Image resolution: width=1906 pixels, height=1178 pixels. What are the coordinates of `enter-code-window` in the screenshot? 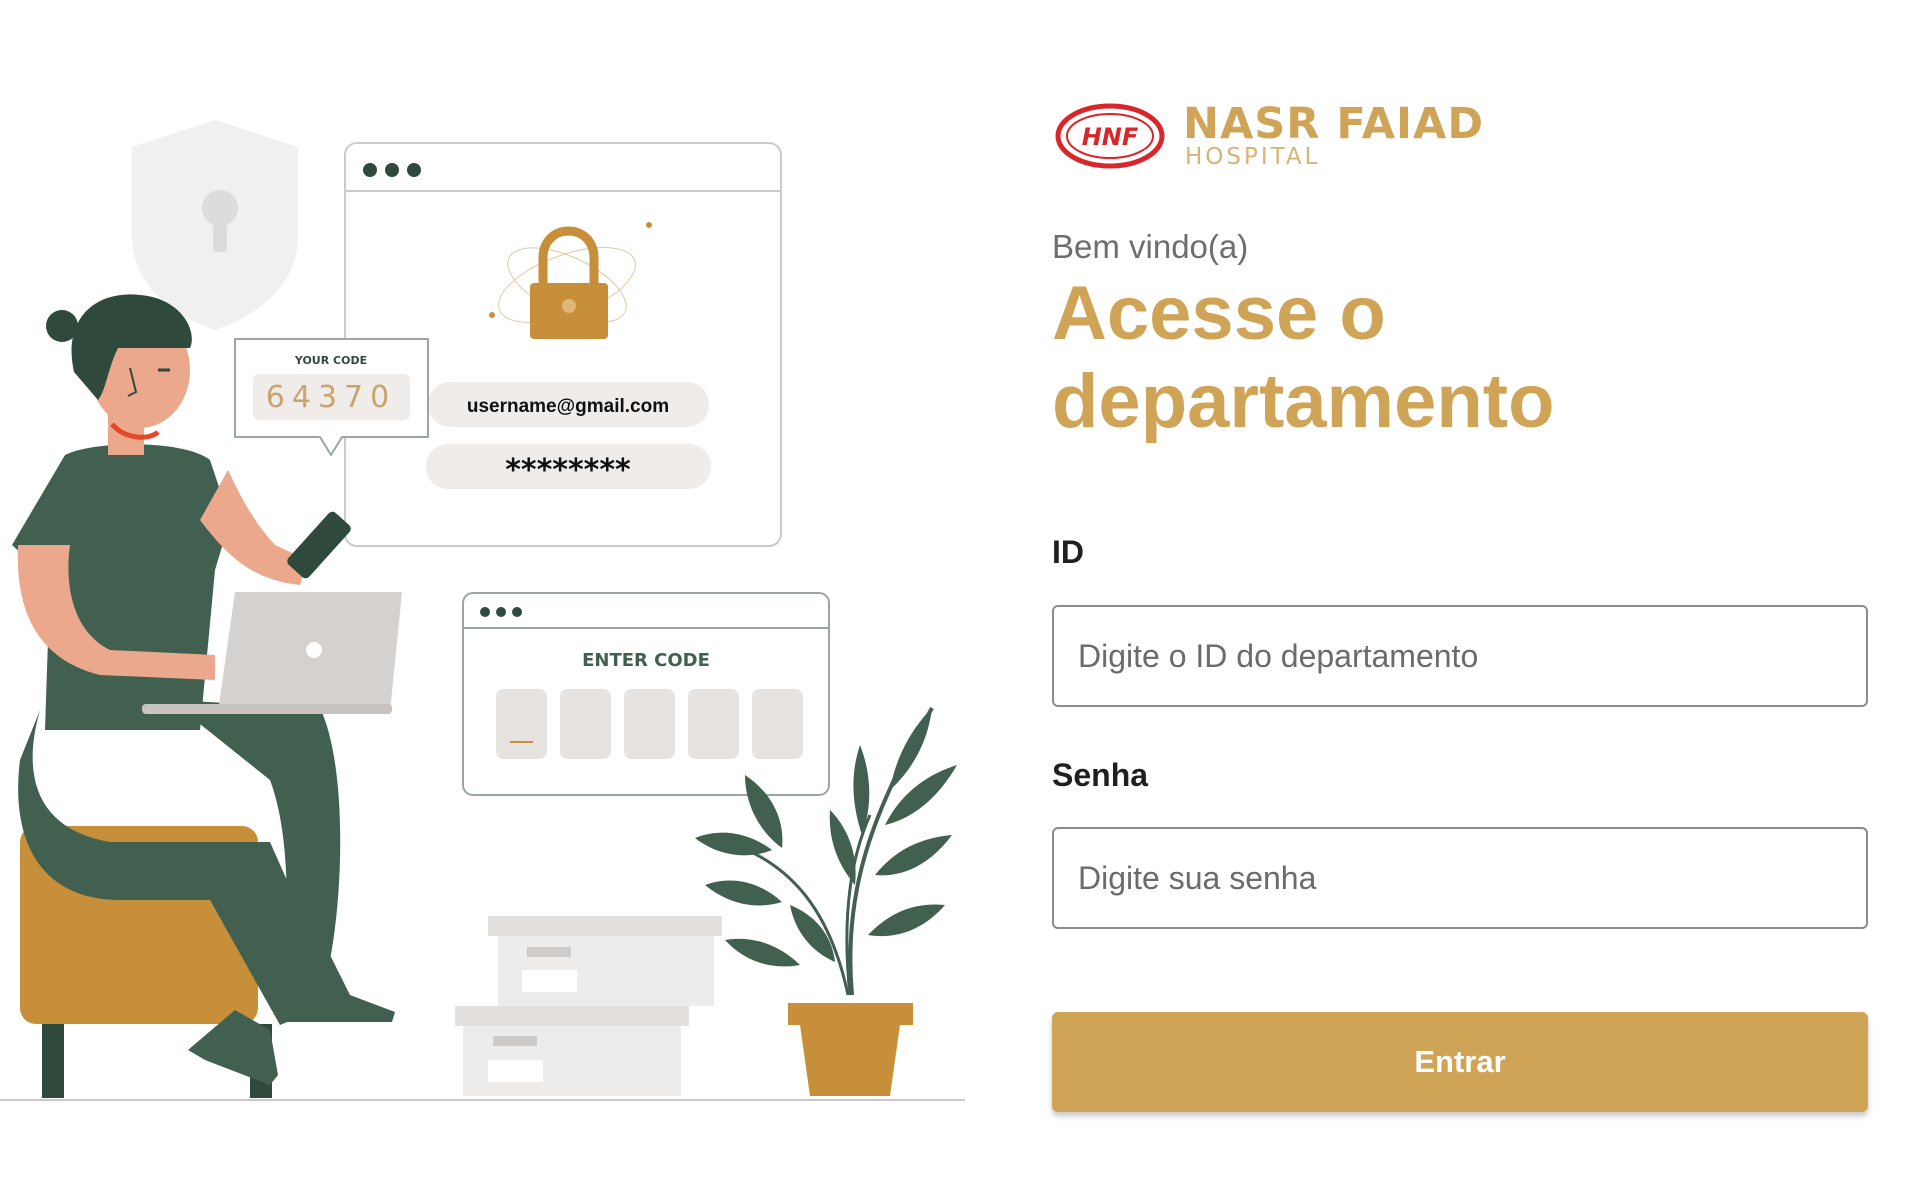 It's located at (646, 694).